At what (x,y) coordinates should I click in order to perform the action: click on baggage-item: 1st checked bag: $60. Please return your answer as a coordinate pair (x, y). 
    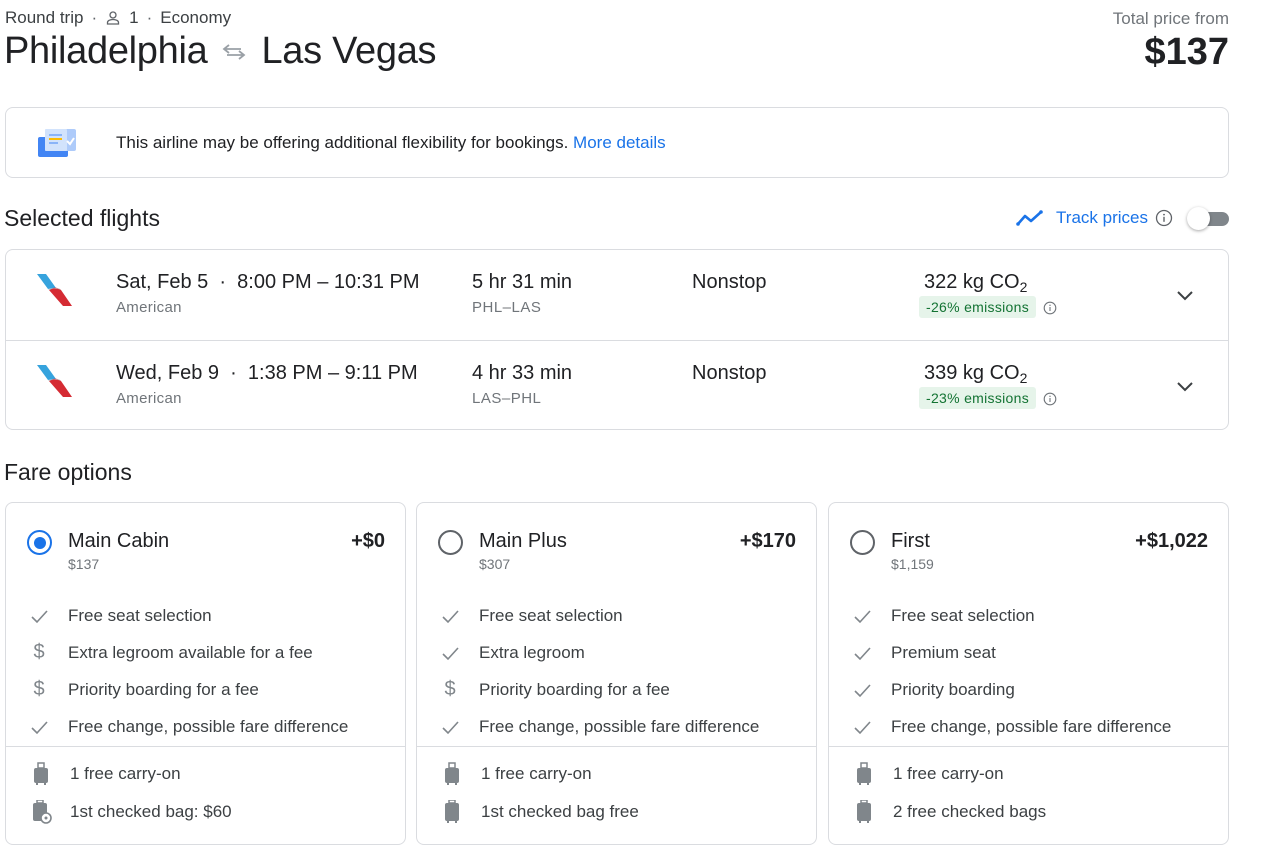
    Looking at the image, I should click on (205, 812).